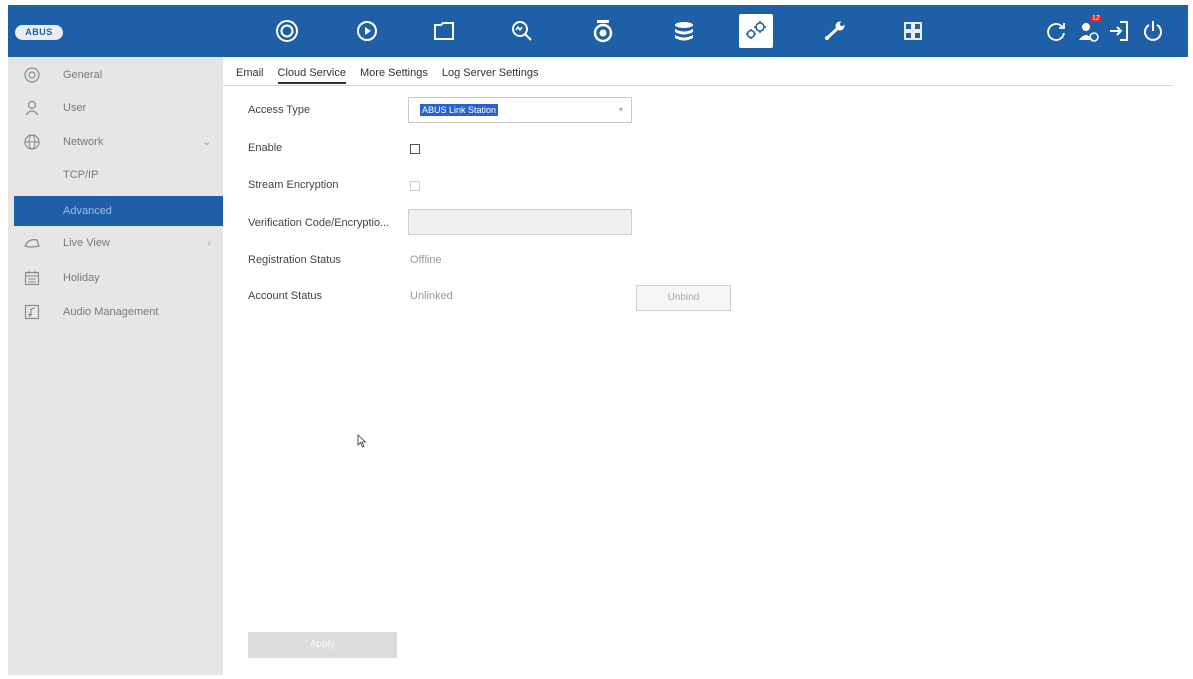 The image size is (1193, 679). Describe the element at coordinates (1056, 31) in the screenshot. I see `refresh-icon` at that location.